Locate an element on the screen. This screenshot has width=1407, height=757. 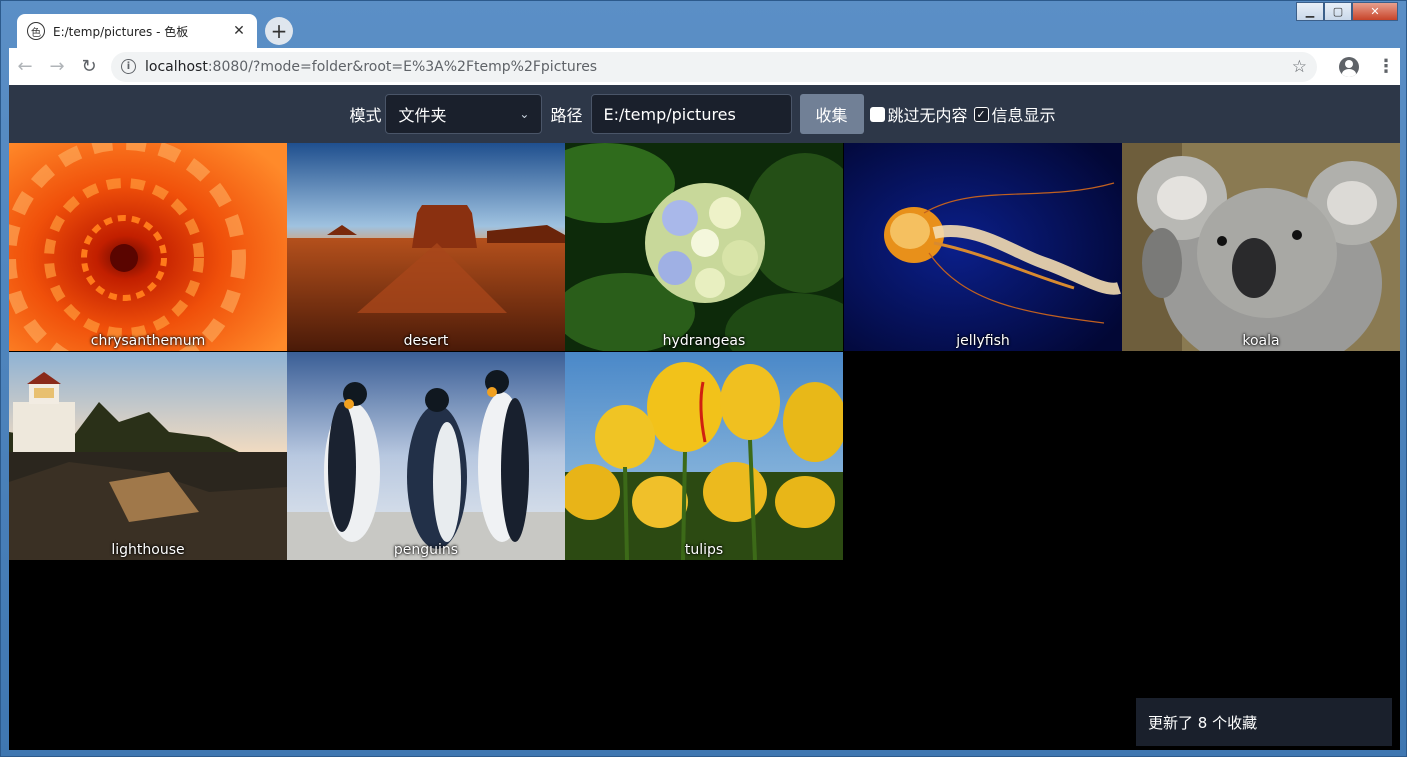
picture-caption: jellyfish is located at coordinates (983, 341).